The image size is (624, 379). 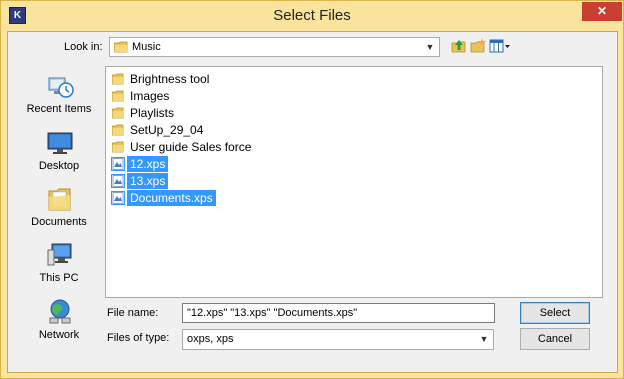 What do you see at coordinates (152, 113) in the screenshot?
I see `file-name: Playlists` at bounding box center [152, 113].